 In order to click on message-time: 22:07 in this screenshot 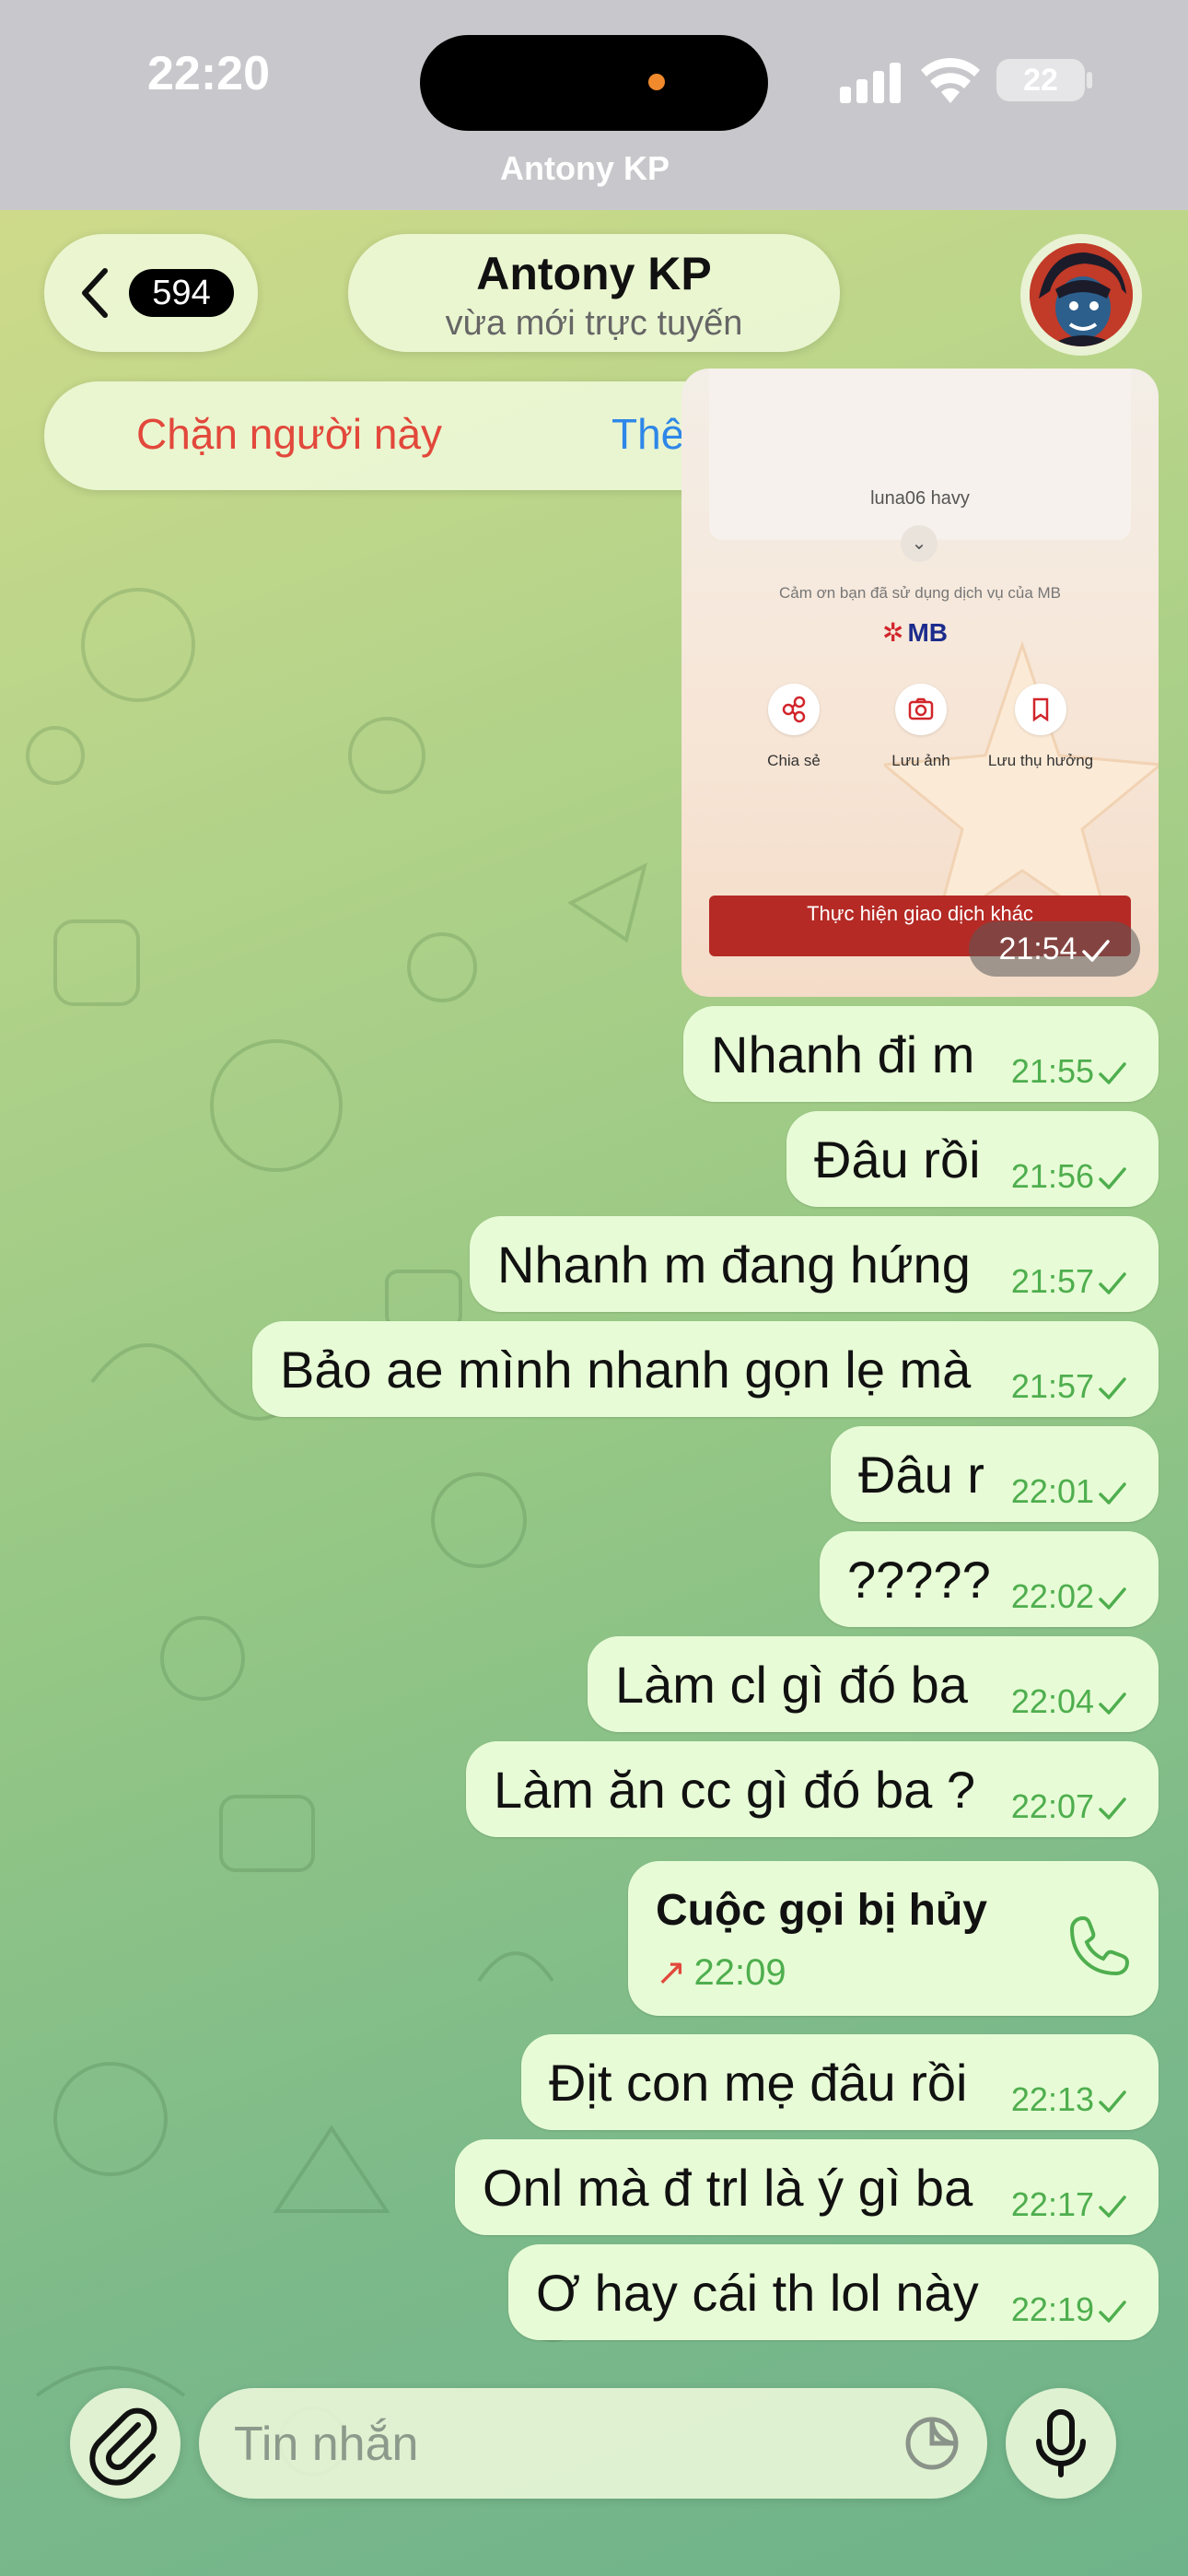, I will do `click(1069, 1806)`.